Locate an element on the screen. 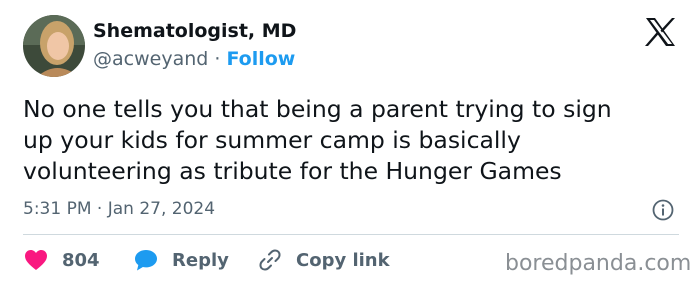  author-handle-row: @acweyand · Follow is located at coordinates (194, 59).